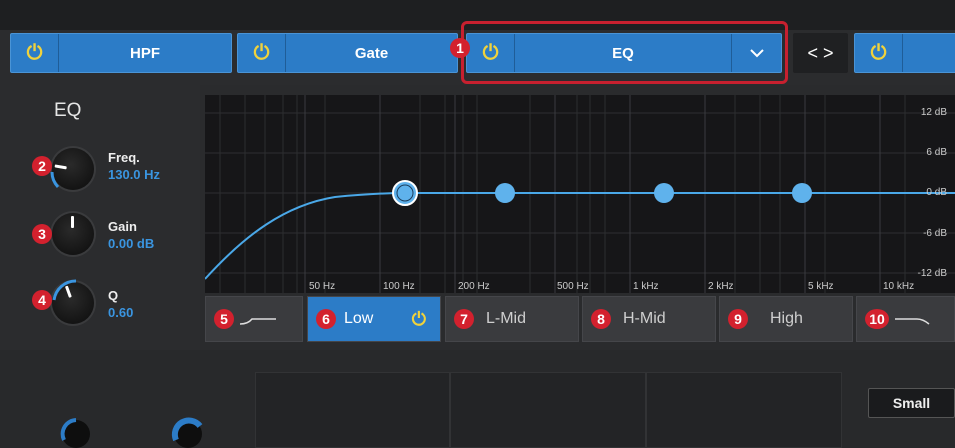  Describe the element at coordinates (124, 157) in the screenshot. I see `freq-label: Freq.` at that location.